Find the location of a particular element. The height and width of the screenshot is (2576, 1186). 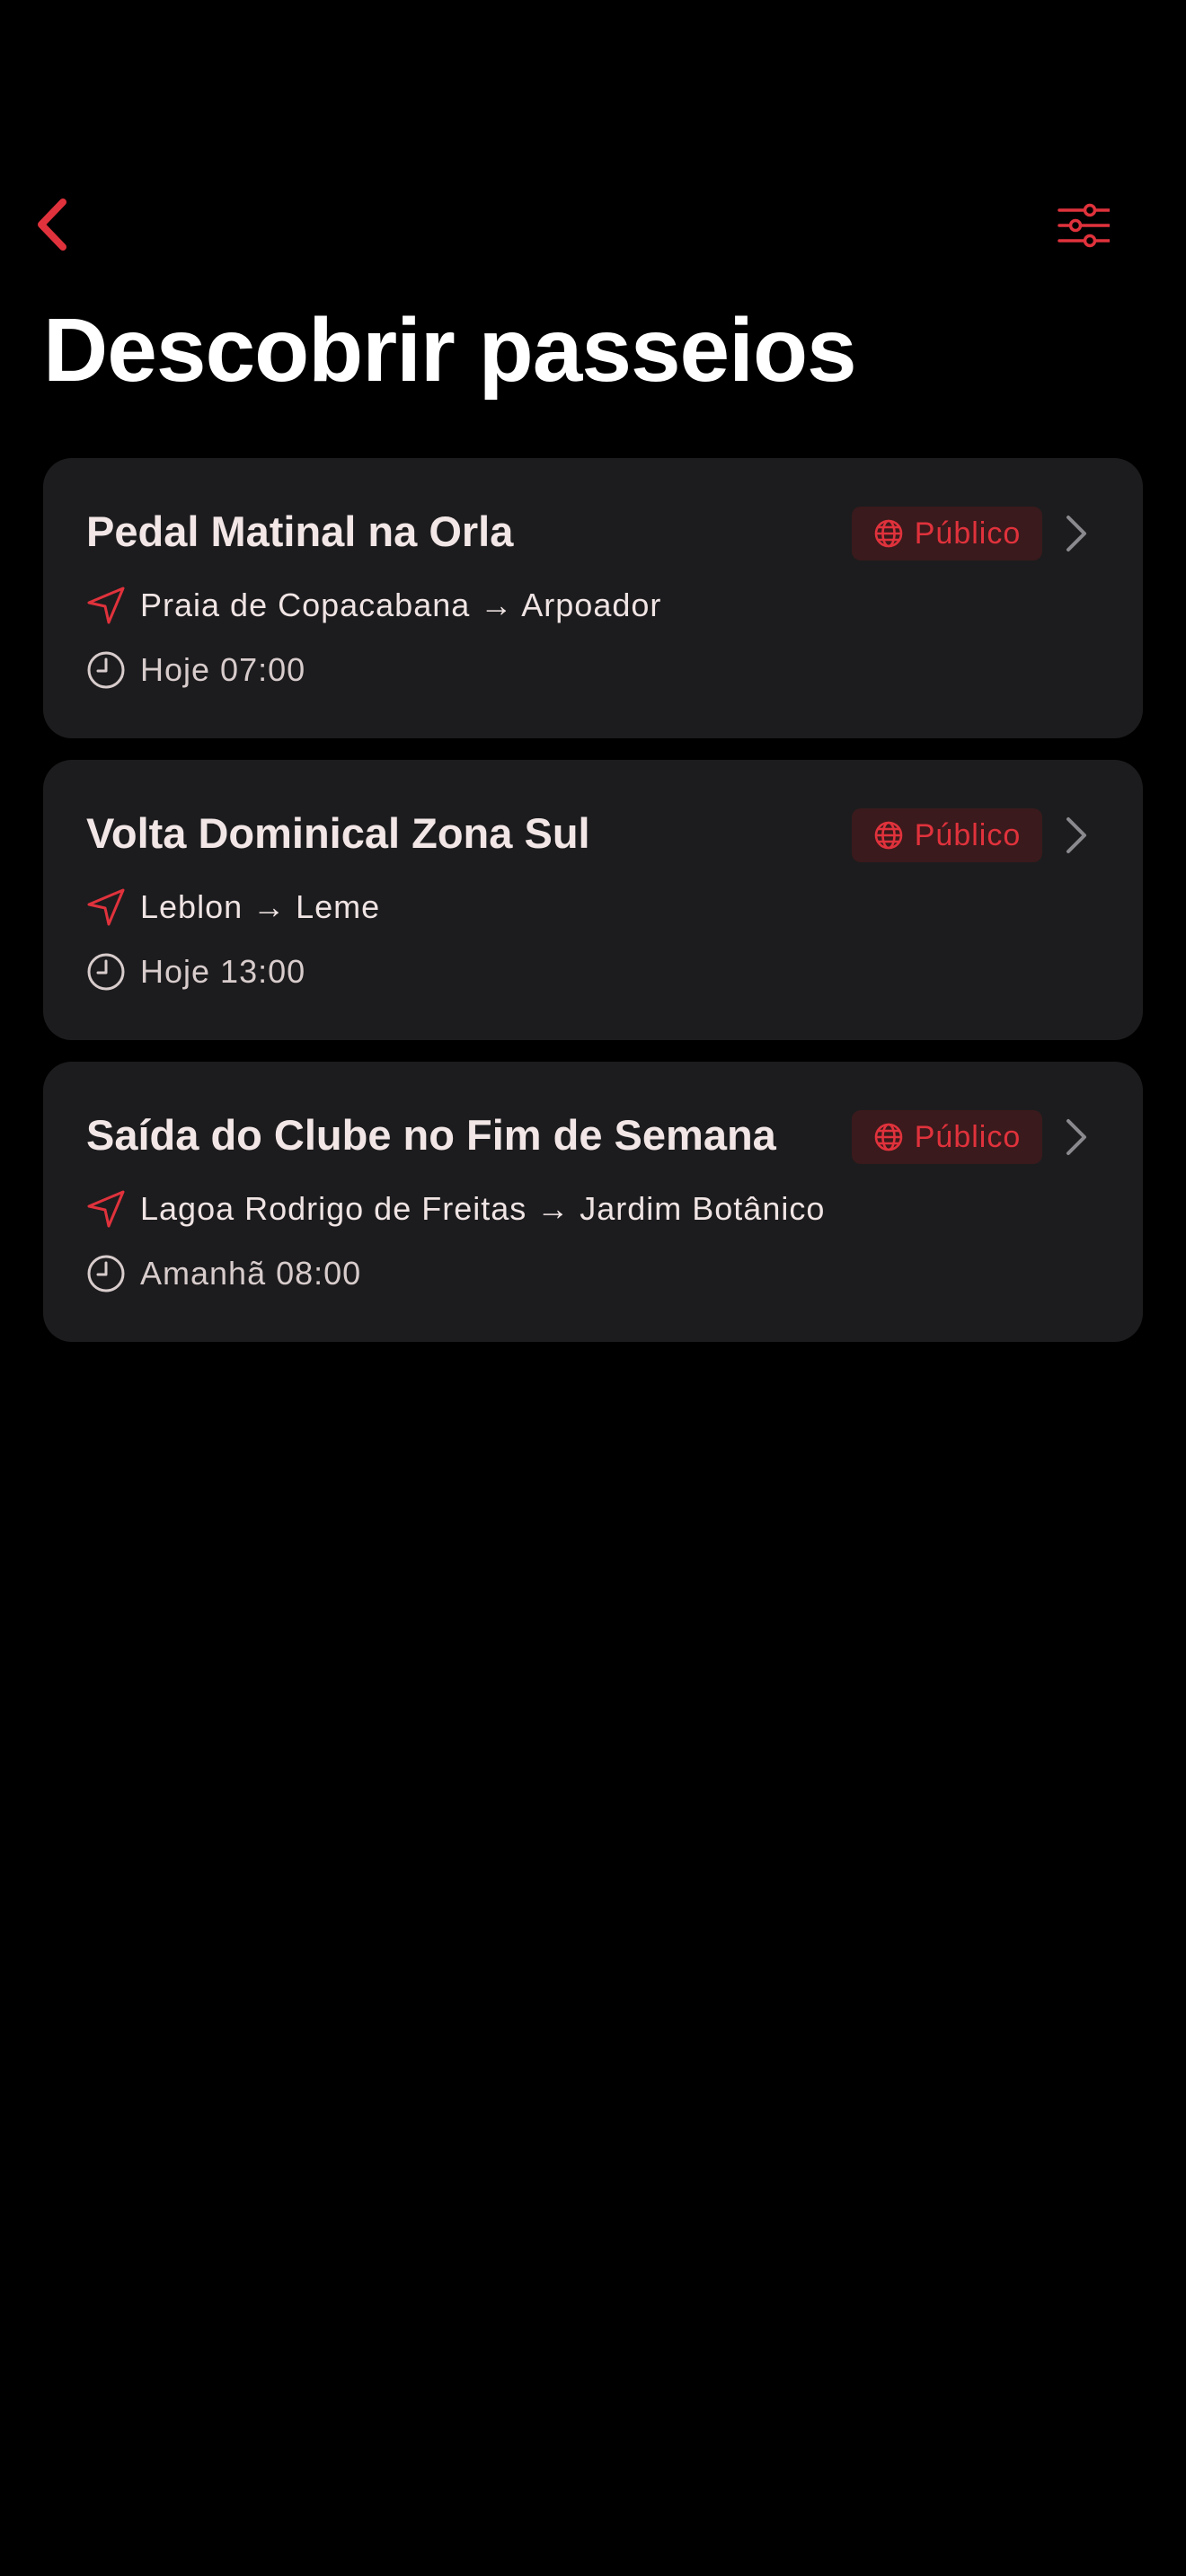

route-text: Praia de Copacabana → Arpoador is located at coordinates (401, 605).